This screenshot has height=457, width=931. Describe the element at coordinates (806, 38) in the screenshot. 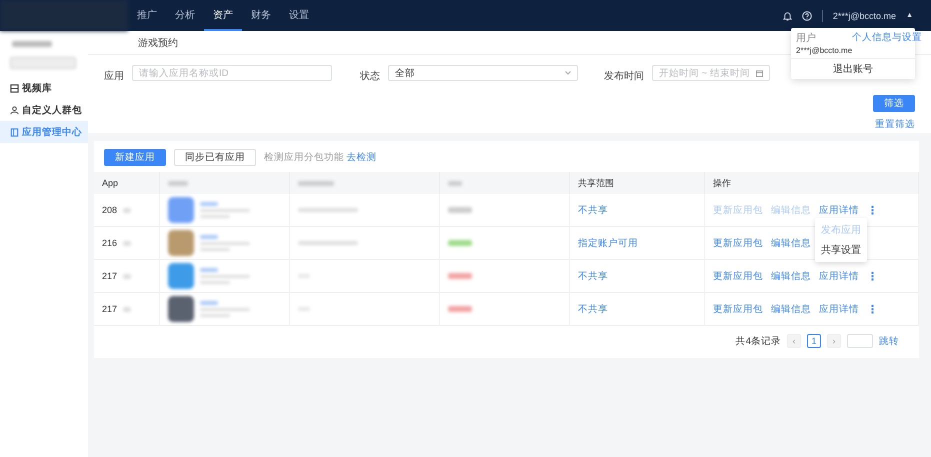

I see `user-role: 用户` at that location.